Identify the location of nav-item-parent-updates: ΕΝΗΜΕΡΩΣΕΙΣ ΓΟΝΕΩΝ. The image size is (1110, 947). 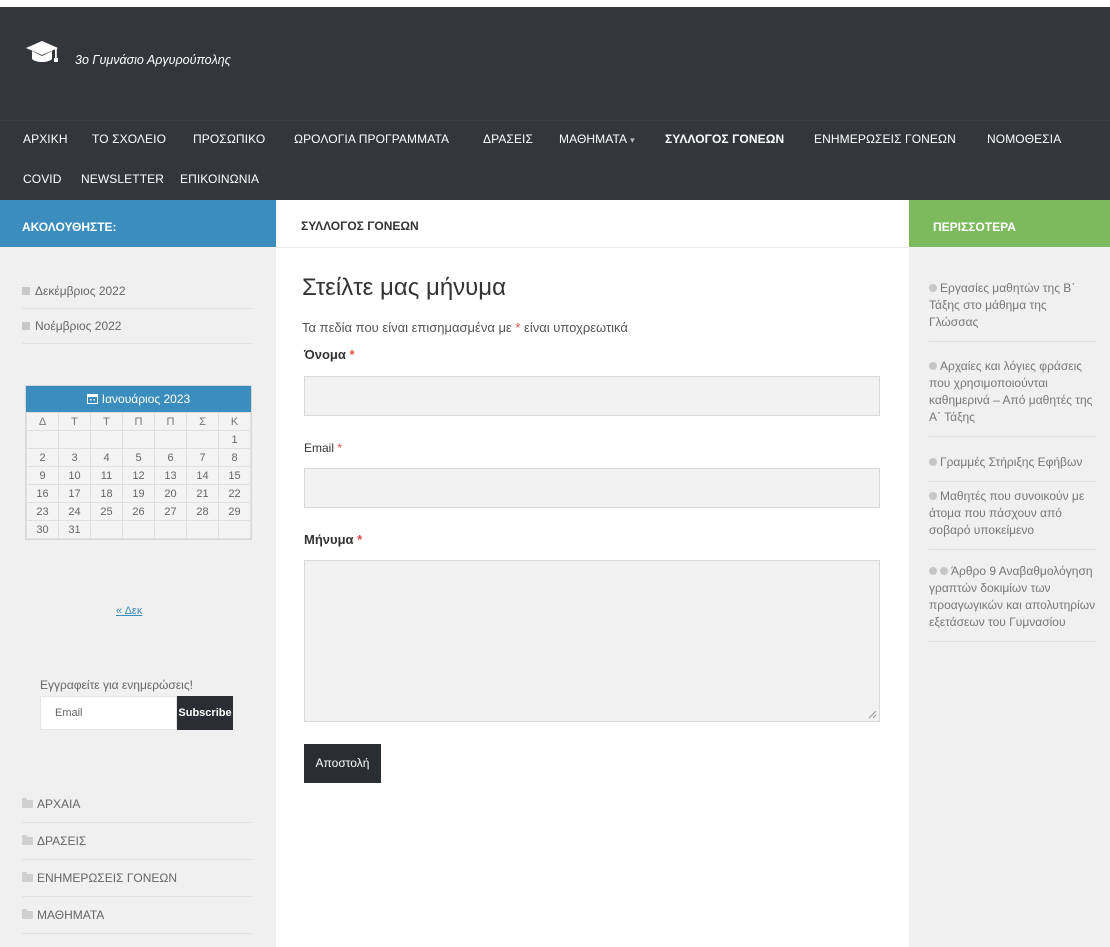
(885, 139).